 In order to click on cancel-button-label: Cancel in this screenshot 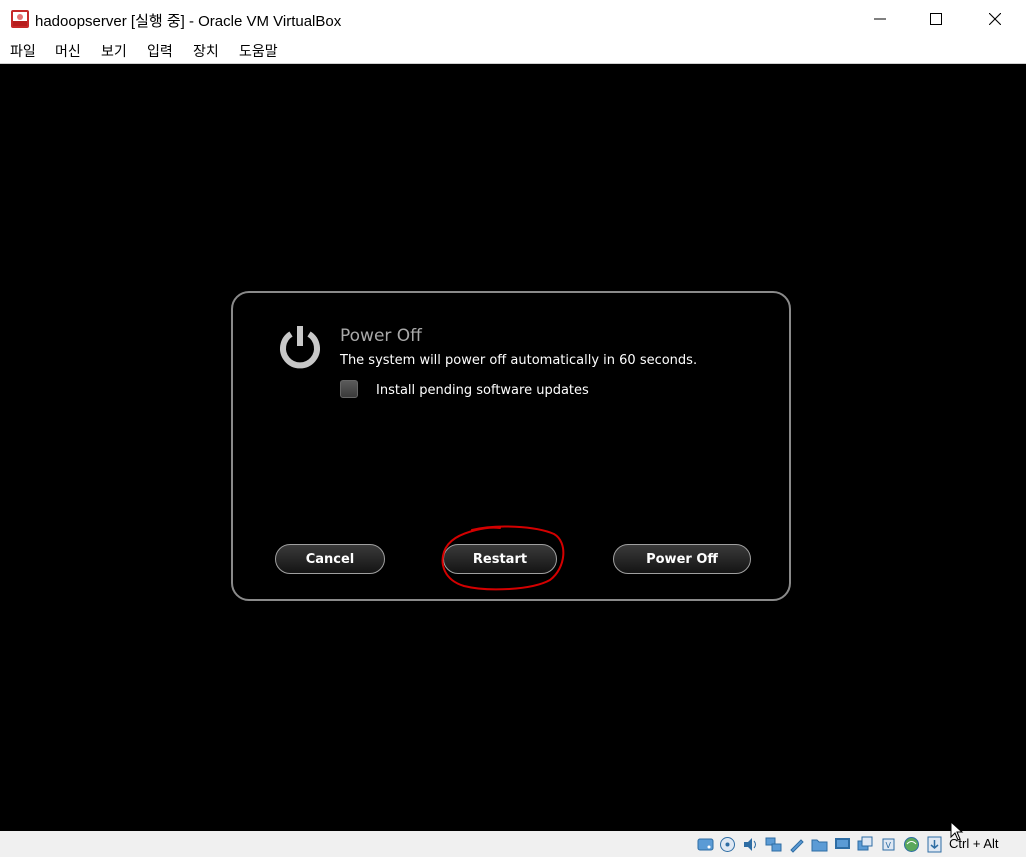, I will do `click(330, 559)`.